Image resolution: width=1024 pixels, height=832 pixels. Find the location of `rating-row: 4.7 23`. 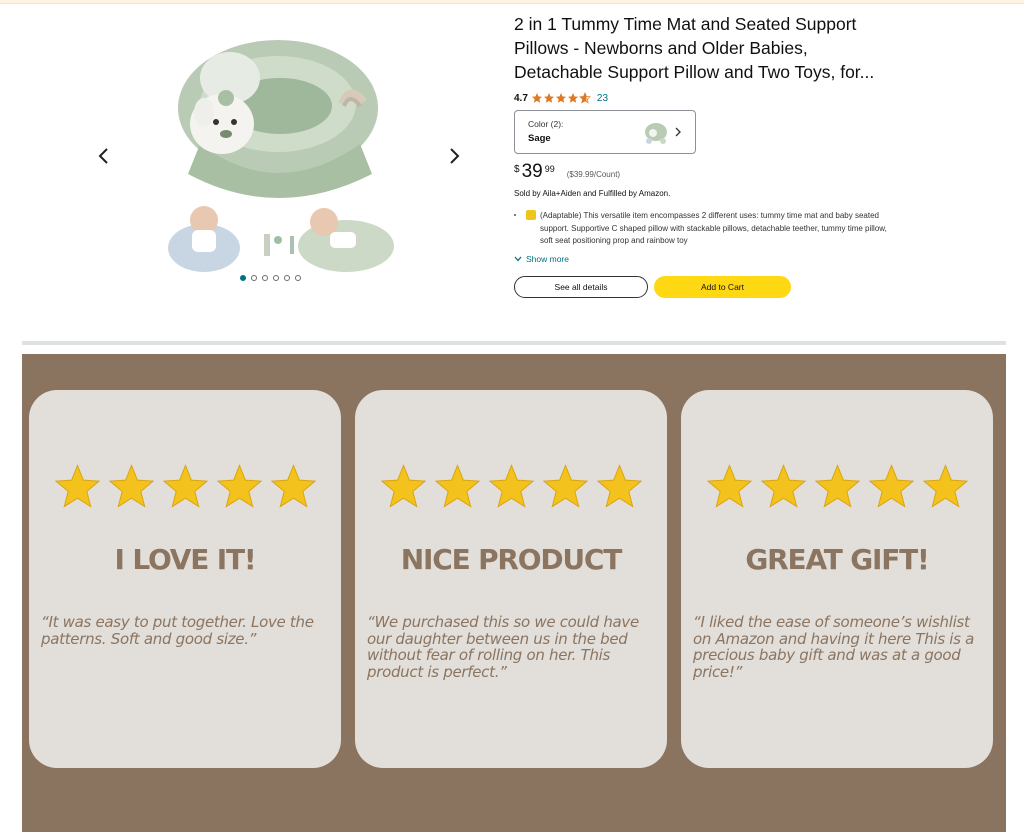

rating-row: 4.7 23 is located at coordinates (704, 98).